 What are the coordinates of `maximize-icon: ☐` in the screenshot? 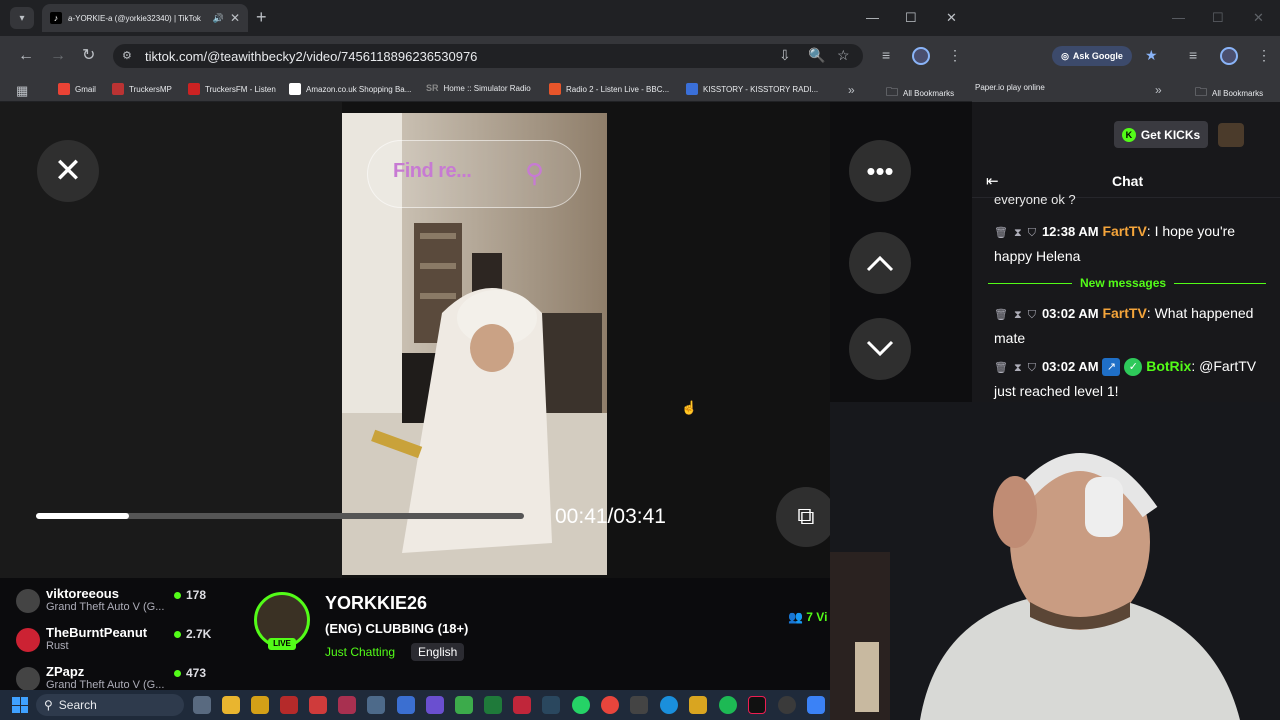 It's located at (911, 18).